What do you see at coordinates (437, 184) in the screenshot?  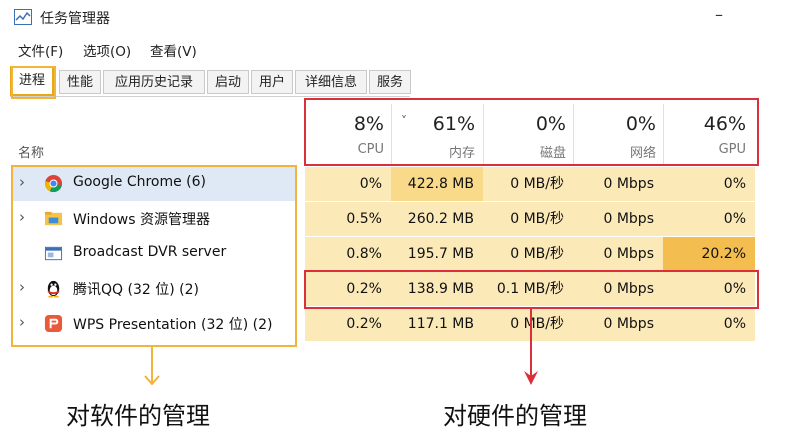 I see `memory-cell: 422.8 MB` at bounding box center [437, 184].